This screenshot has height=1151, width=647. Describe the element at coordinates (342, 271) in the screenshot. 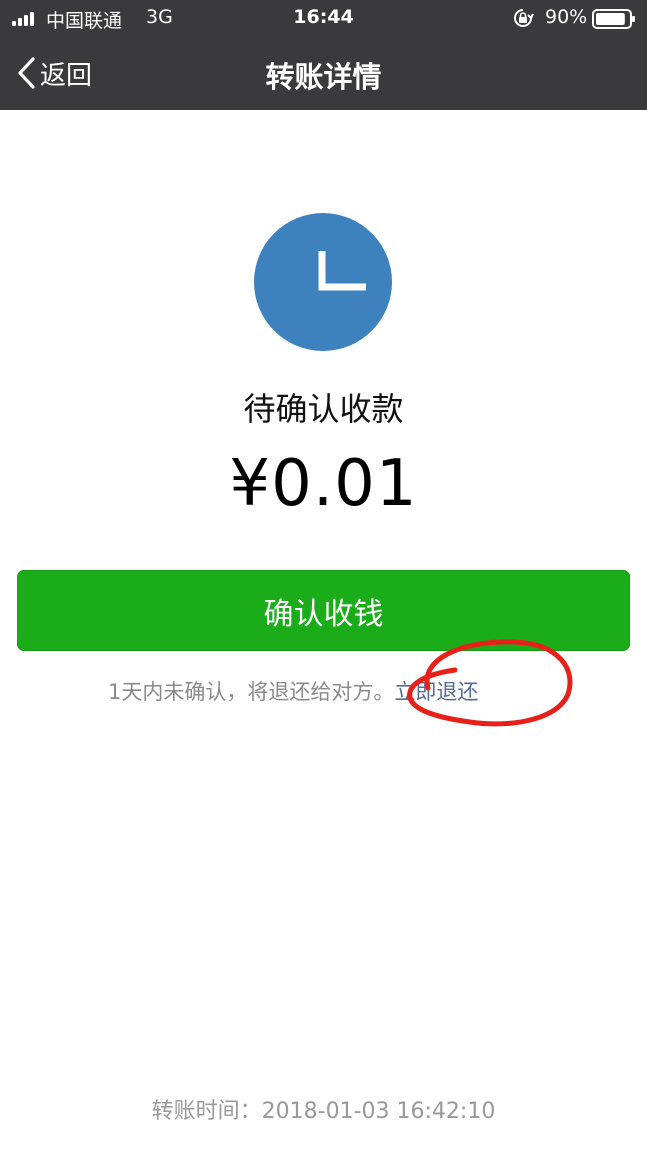

I see `clock-hands-icon` at that location.